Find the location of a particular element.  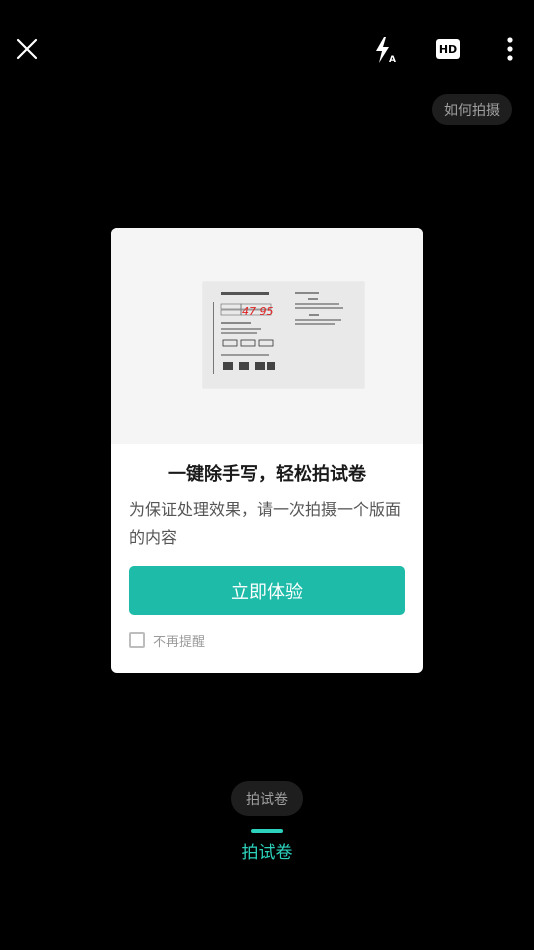

dont-remind-label: 不再提醒 is located at coordinates (179, 642).